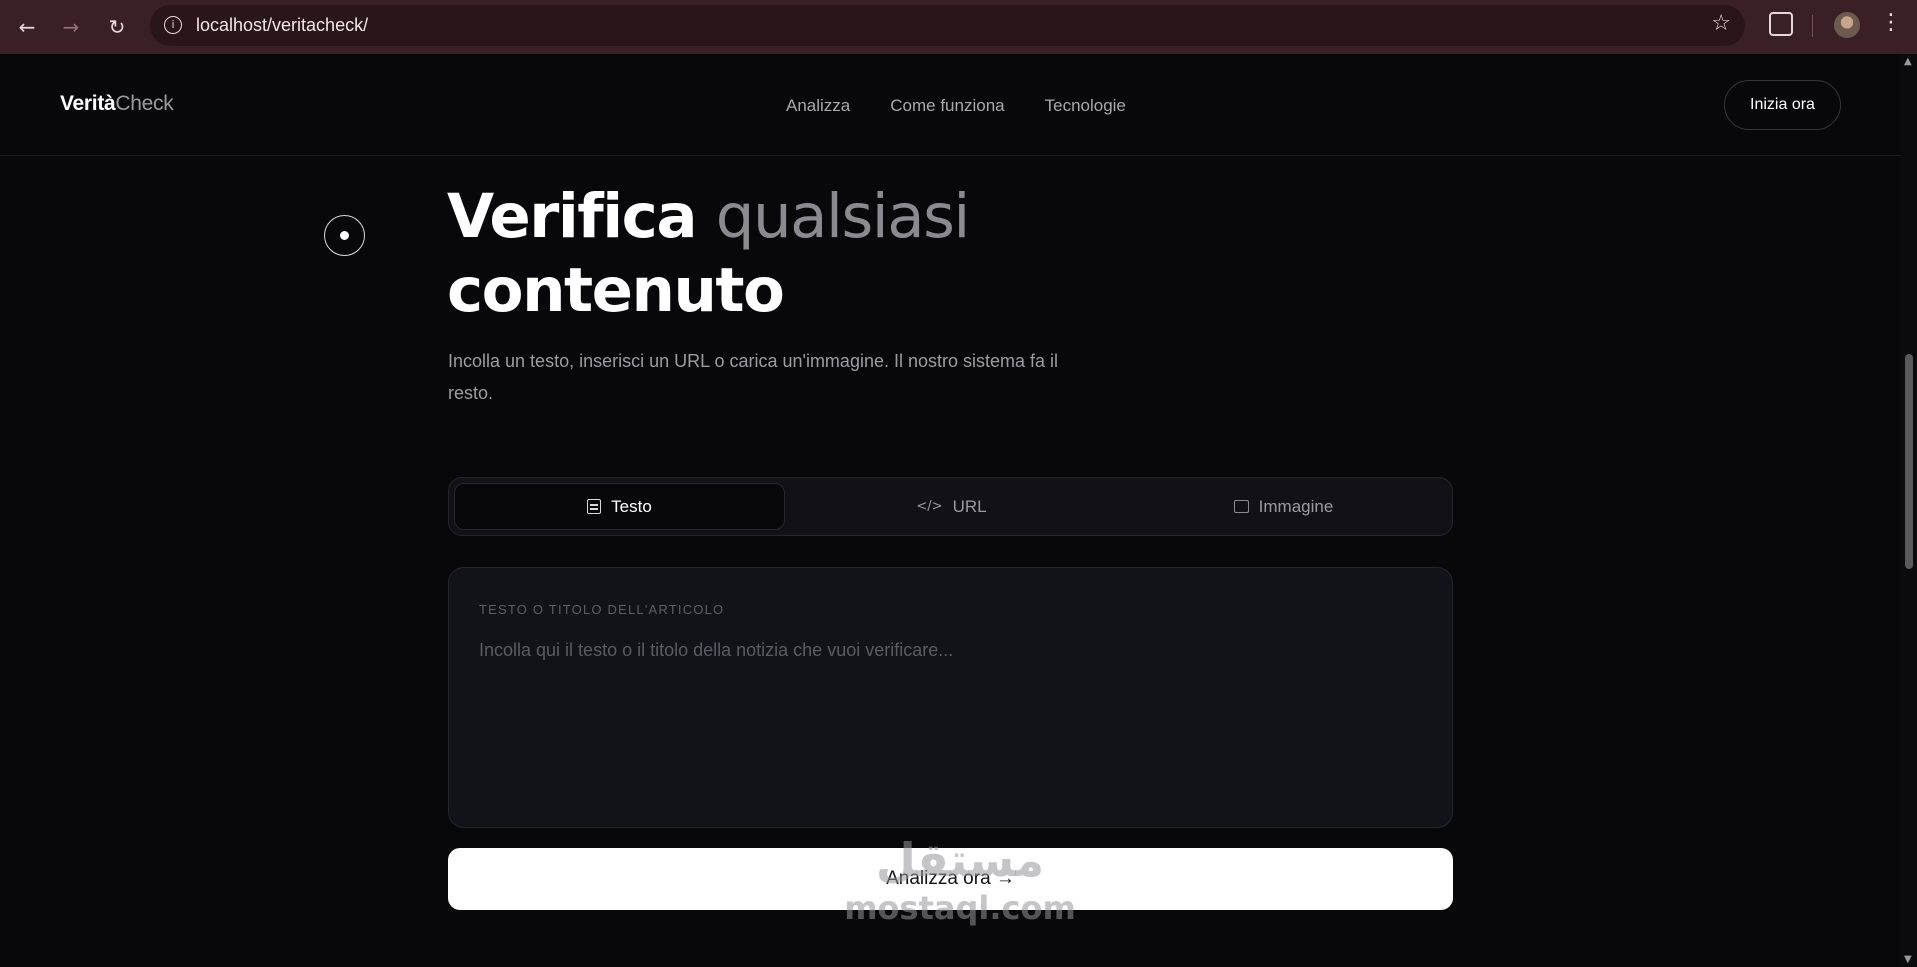 The image size is (1917, 967). Describe the element at coordinates (1296, 506) in the screenshot. I see `tab-label: Immagine` at that location.